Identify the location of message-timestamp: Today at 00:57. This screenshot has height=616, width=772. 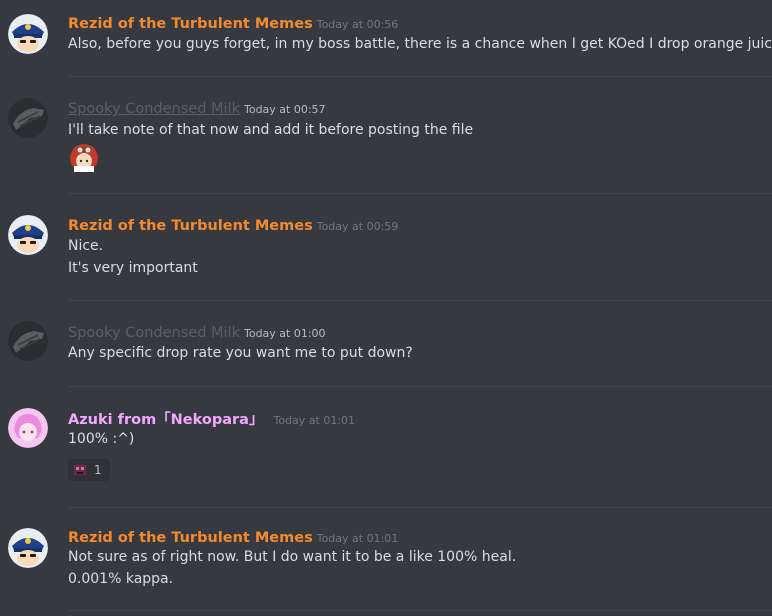
(284, 109).